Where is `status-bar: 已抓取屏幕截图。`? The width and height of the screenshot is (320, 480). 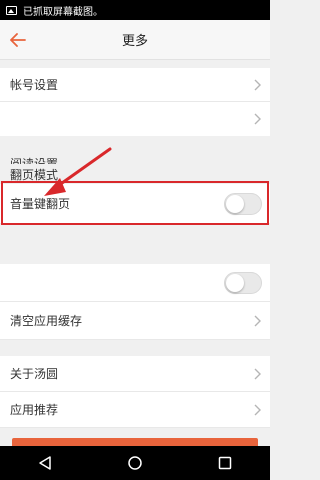 status-bar: 已抓取屏幕截图。 is located at coordinates (135, 10).